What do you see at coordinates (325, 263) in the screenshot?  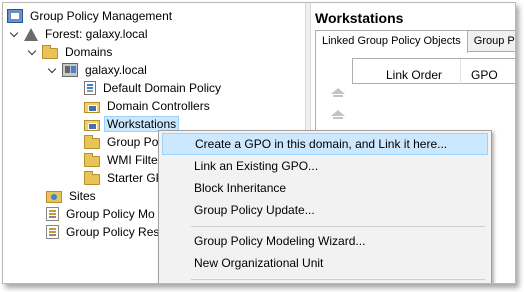 I see `menu-item-new-ou: New Organizational Unit` at bounding box center [325, 263].